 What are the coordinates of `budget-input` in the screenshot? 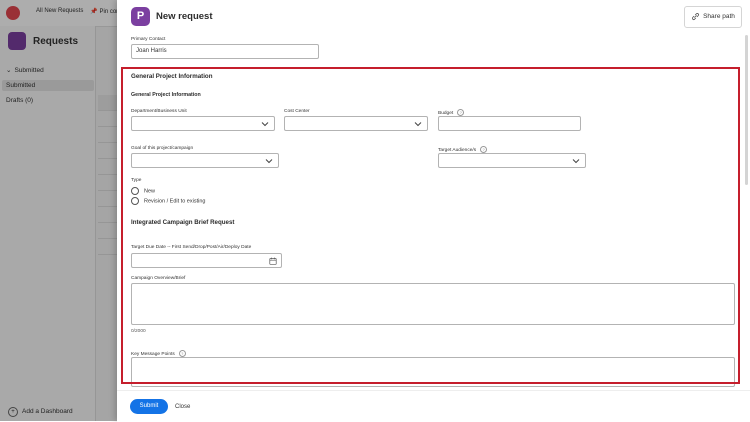 It's located at (509, 123).